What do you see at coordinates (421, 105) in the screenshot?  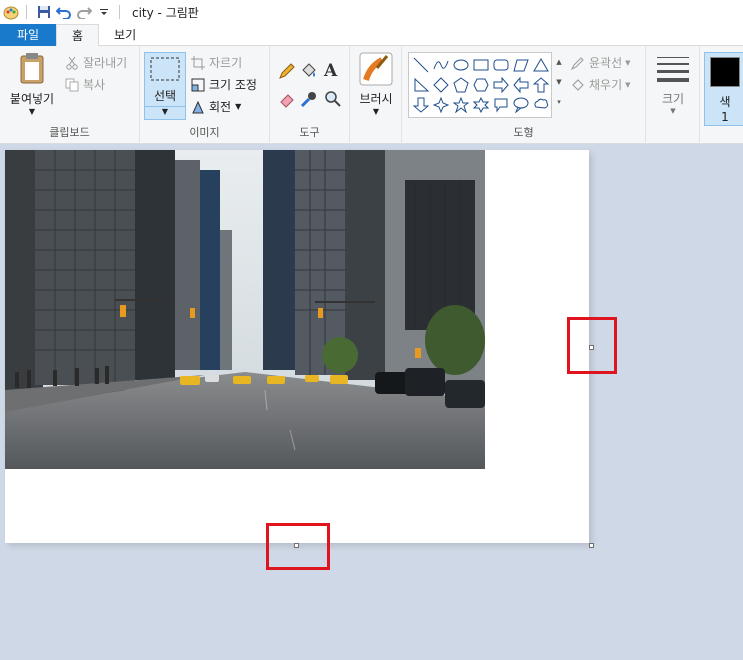 I see `down-arrow-shape-icon` at bounding box center [421, 105].